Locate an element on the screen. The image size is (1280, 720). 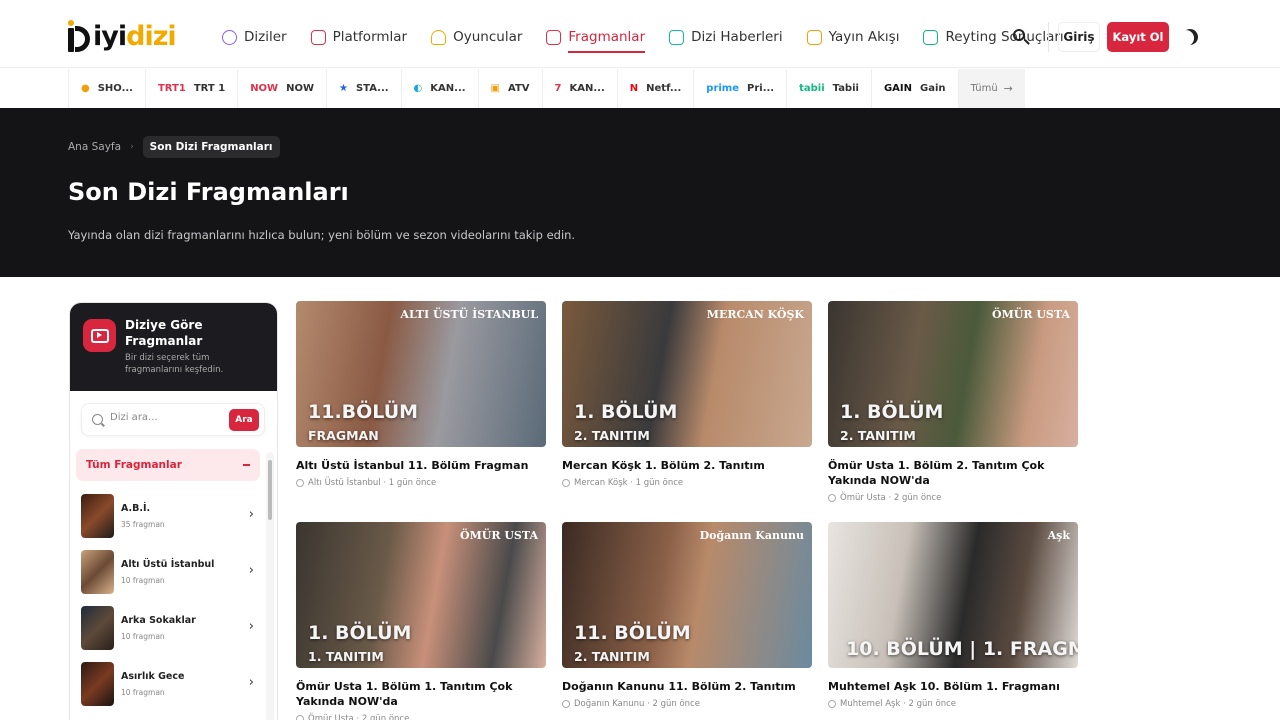
trailer-time: 1 gün önce is located at coordinates (659, 483).